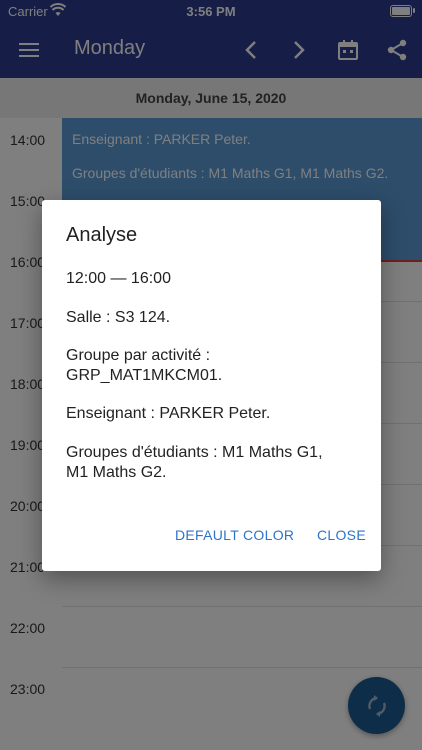 The image size is (422, 750). Describe the element at coordinates (102, 235) in the screenshot. I see `dialog-title: Analyse` at that location.